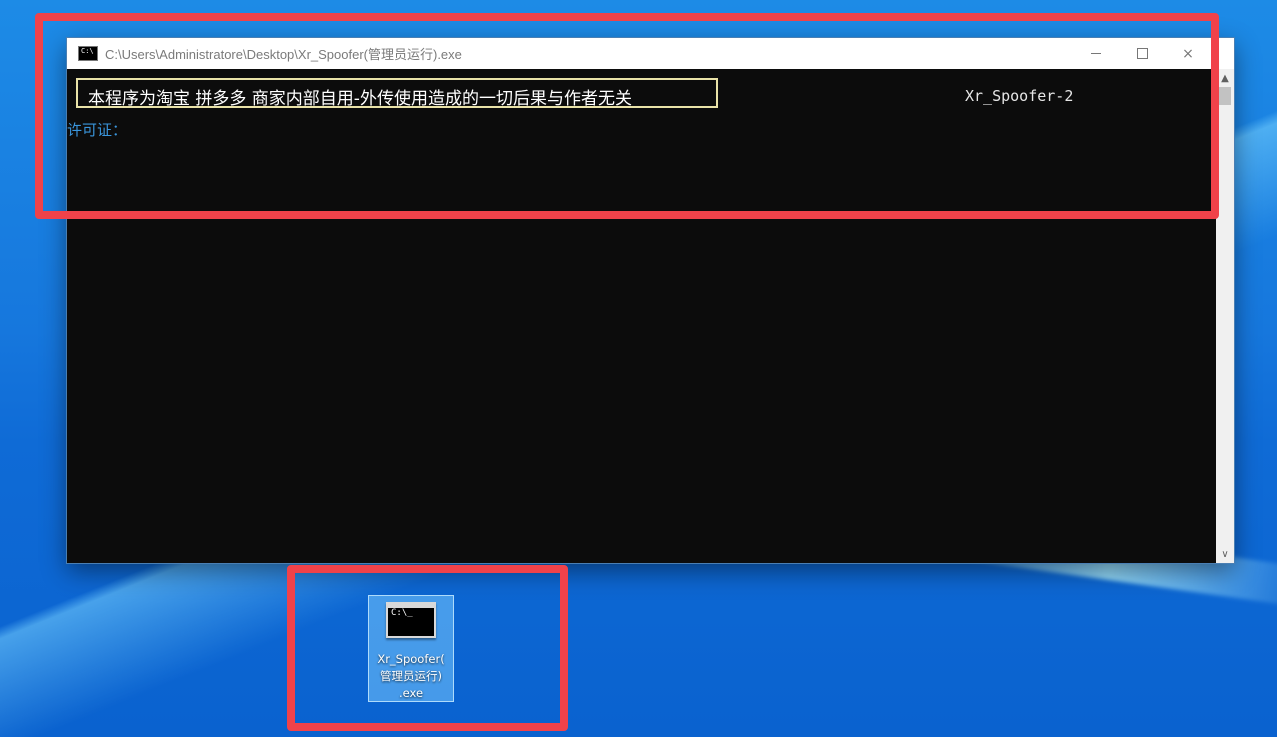 This screenshot has height=737, width=1277. What do you see at coordinates (1225, 96) in the screenshot?
I see `scroll-thumb` at bounding box center [1225, 96].